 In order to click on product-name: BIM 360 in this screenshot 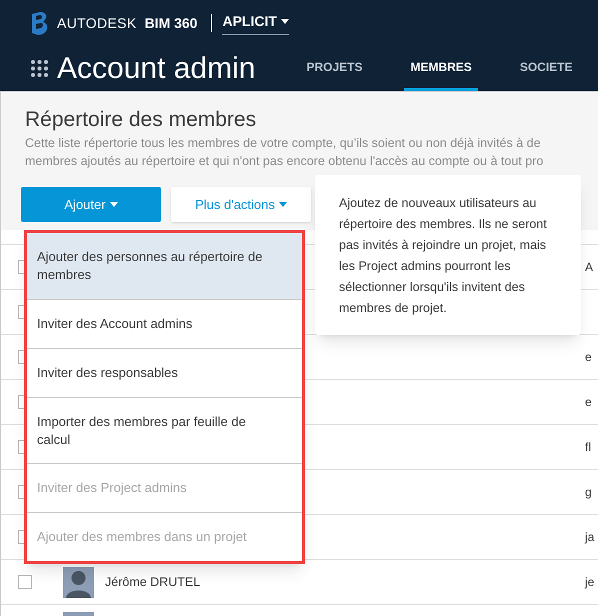, I will do `click(171, 23)`.